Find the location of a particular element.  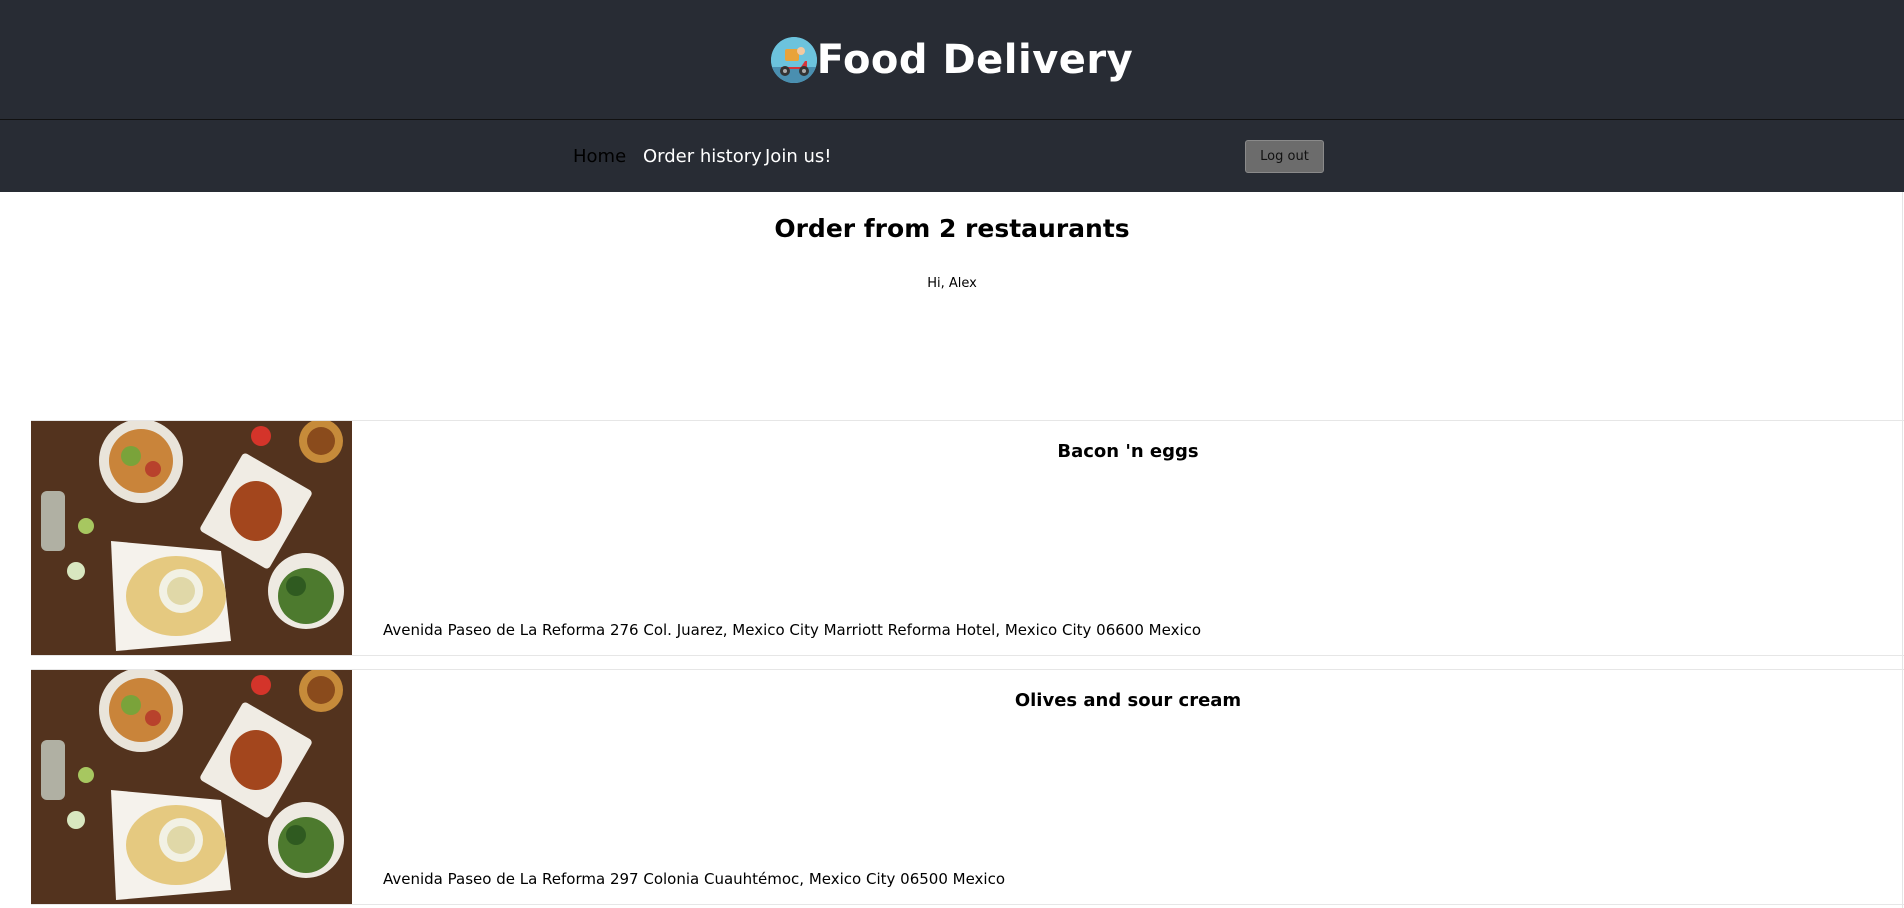

nav-join-link: Join us! is located at coordinates (798, 156).